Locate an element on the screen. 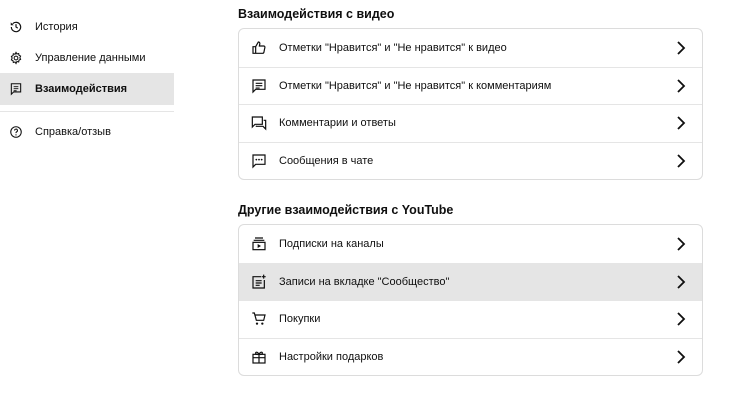 Image resolution: width=732 pixels, height=393 pixels. subscriptions-icon is located at coordinates (259, 244).